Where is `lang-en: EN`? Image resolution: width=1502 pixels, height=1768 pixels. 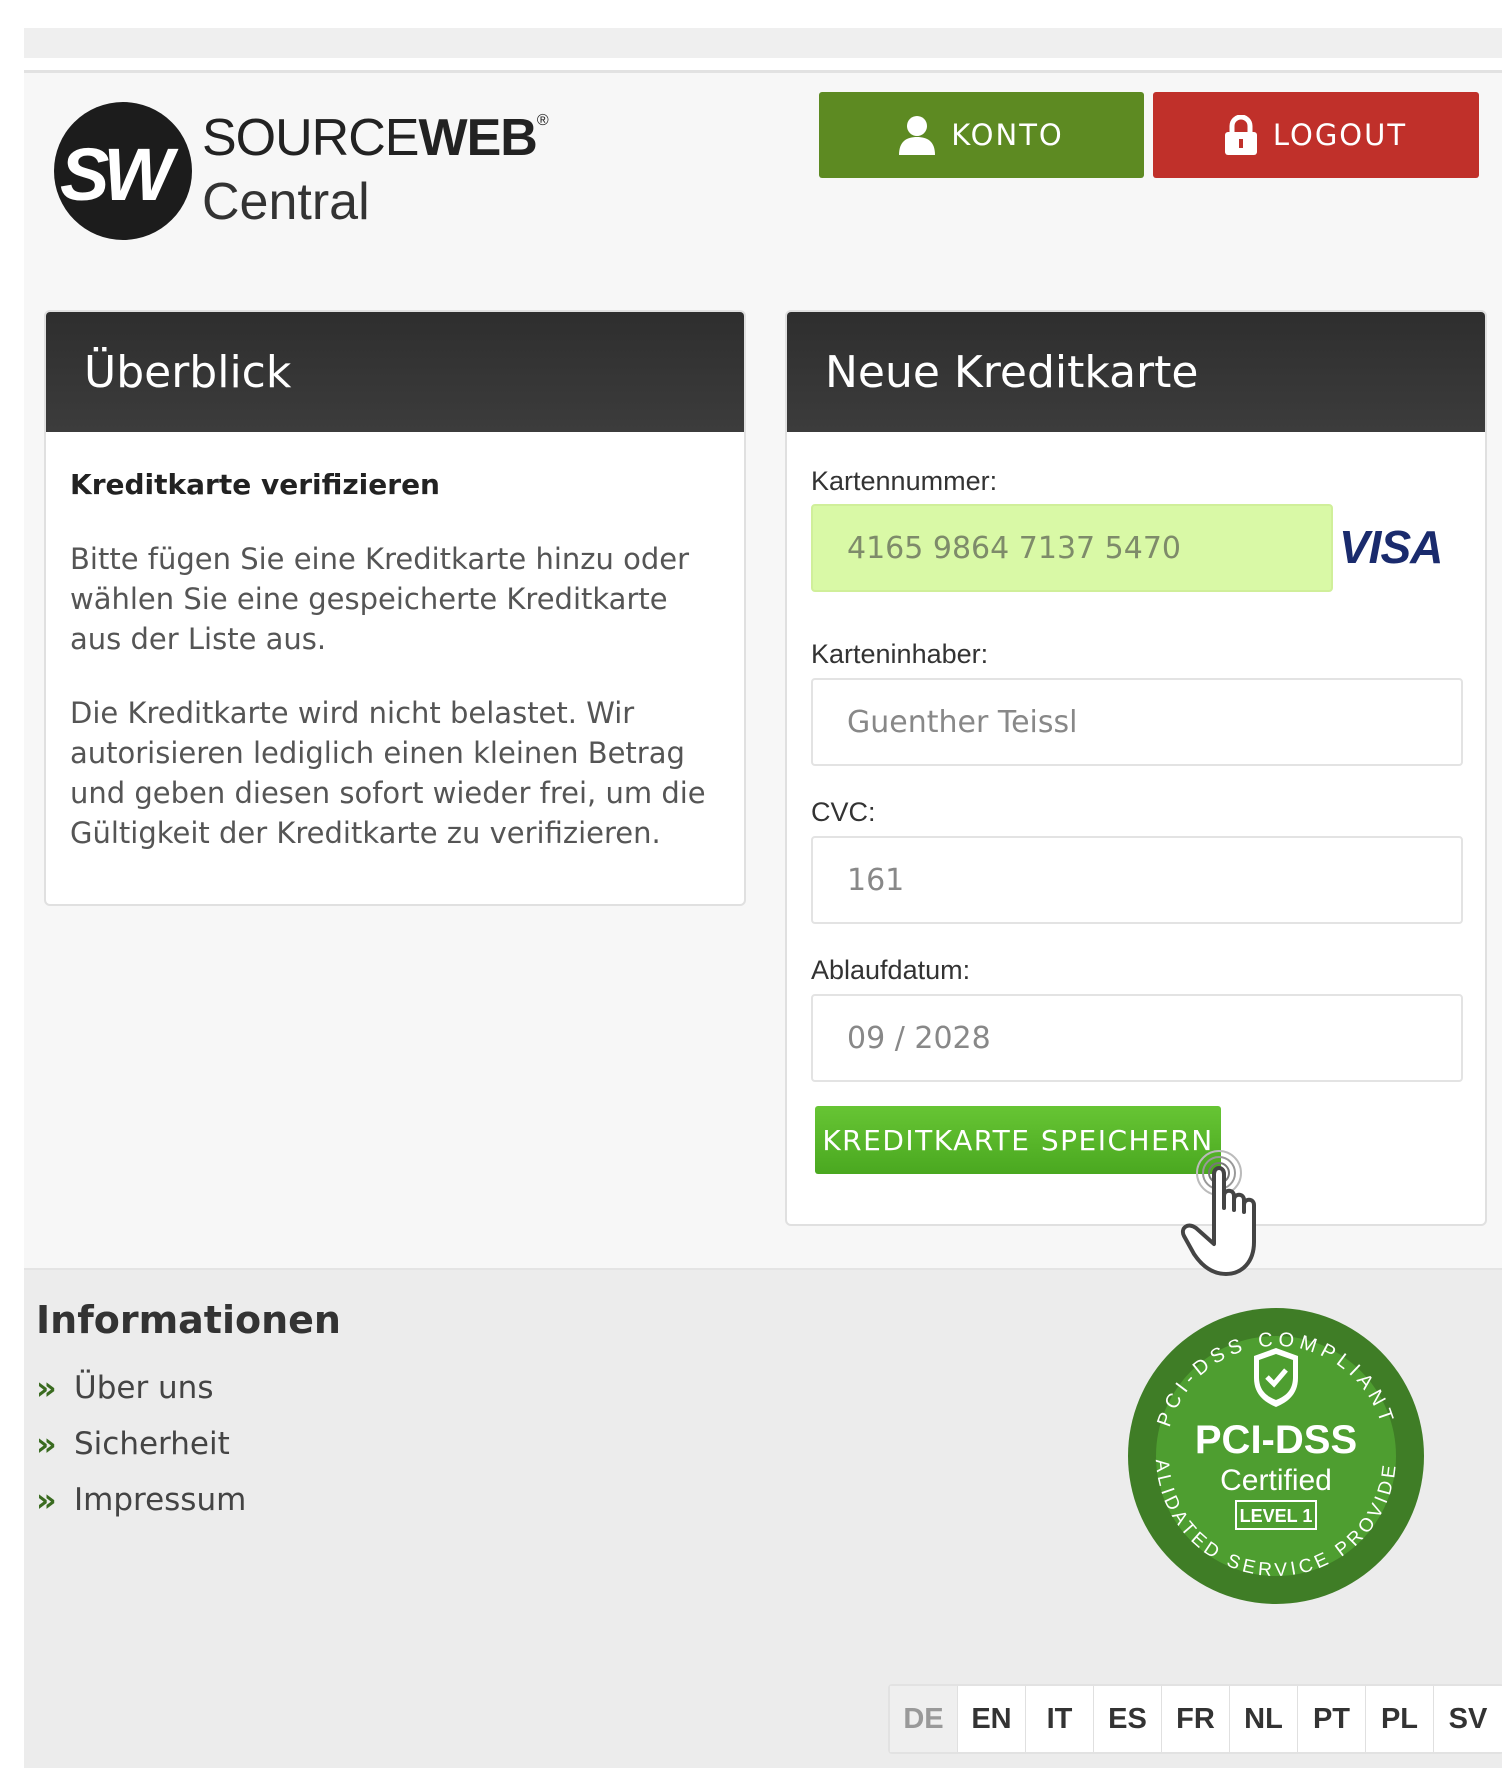 lang-en: EN is located at coordinates (992, 1719).